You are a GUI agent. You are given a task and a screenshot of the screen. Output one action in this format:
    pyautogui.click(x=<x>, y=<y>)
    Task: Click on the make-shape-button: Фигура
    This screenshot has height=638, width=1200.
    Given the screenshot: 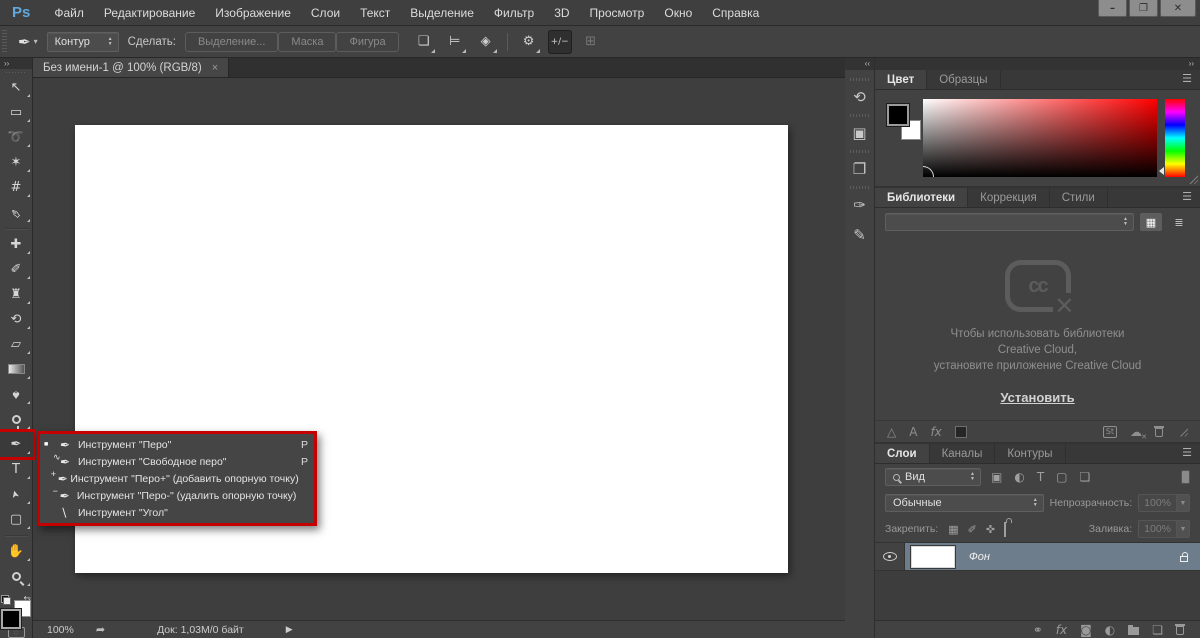 What is the action you would take?
    pyautogui.click(x=367, y=41)
    